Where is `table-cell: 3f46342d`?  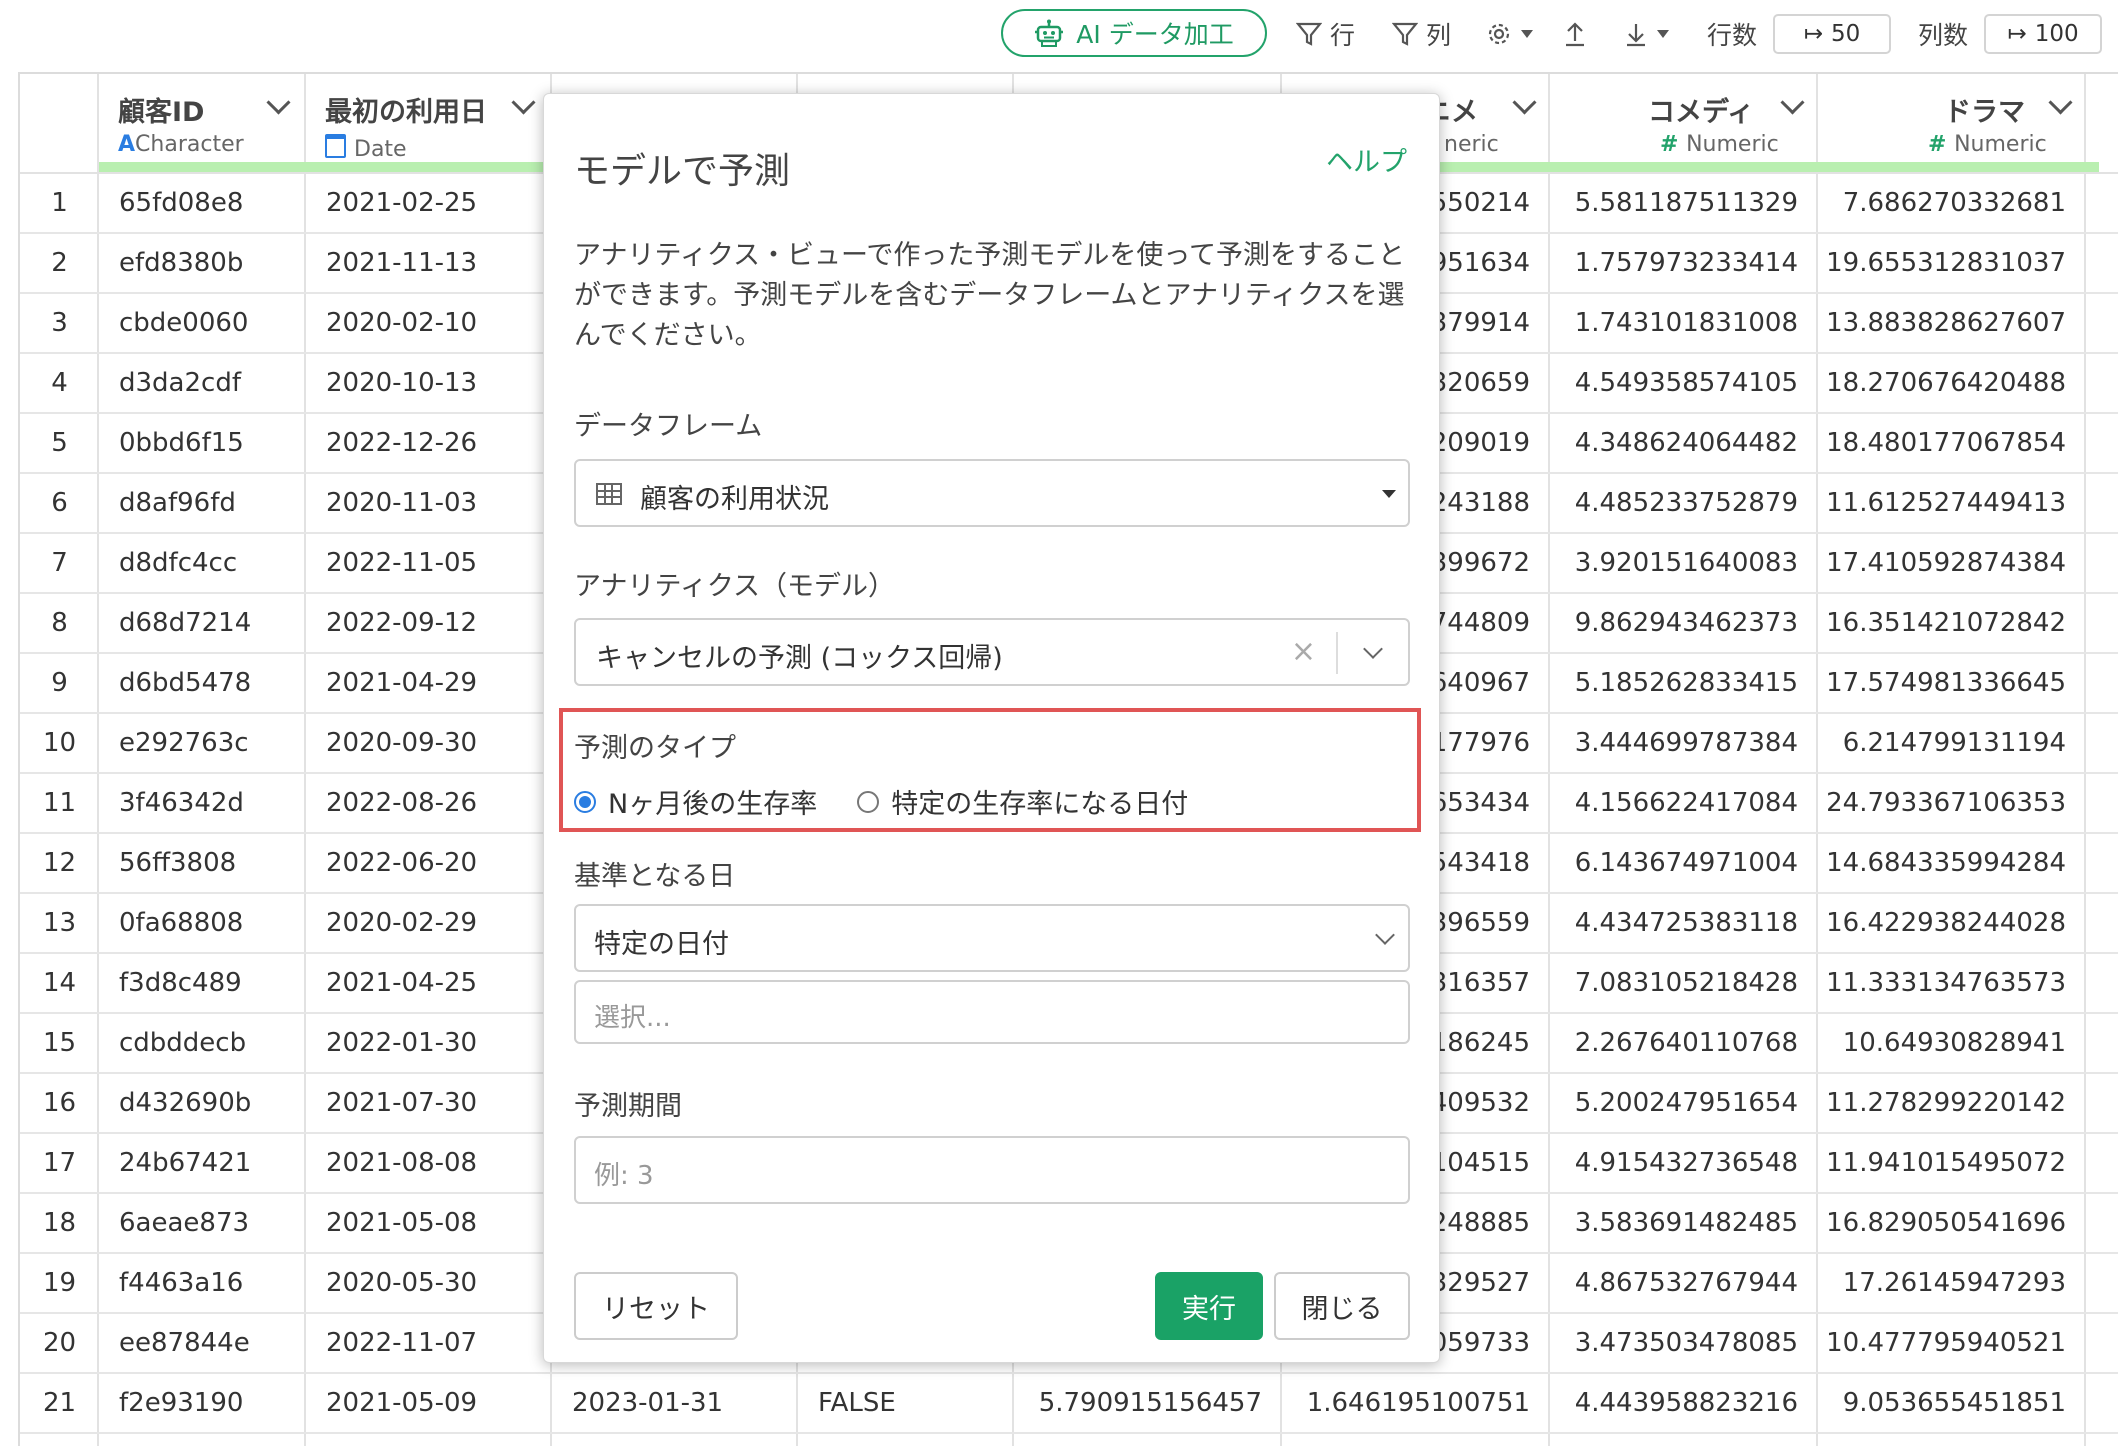
table-cell: 3f46342d is located at coordinates (209, 803).